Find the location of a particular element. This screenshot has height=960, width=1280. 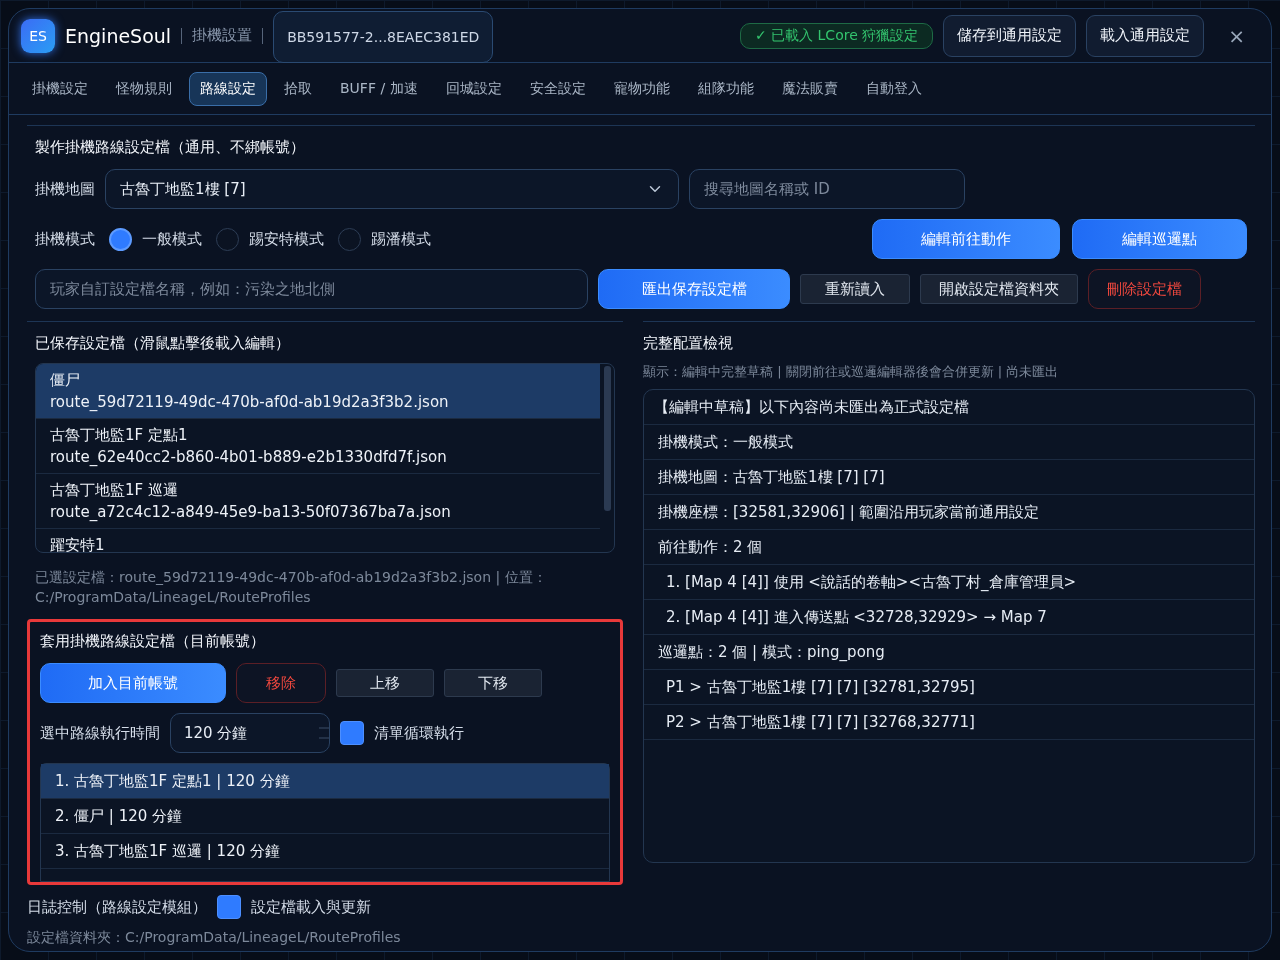

checkbox-label: 設定檔載入與更新 is located at coordinates (311, 907).